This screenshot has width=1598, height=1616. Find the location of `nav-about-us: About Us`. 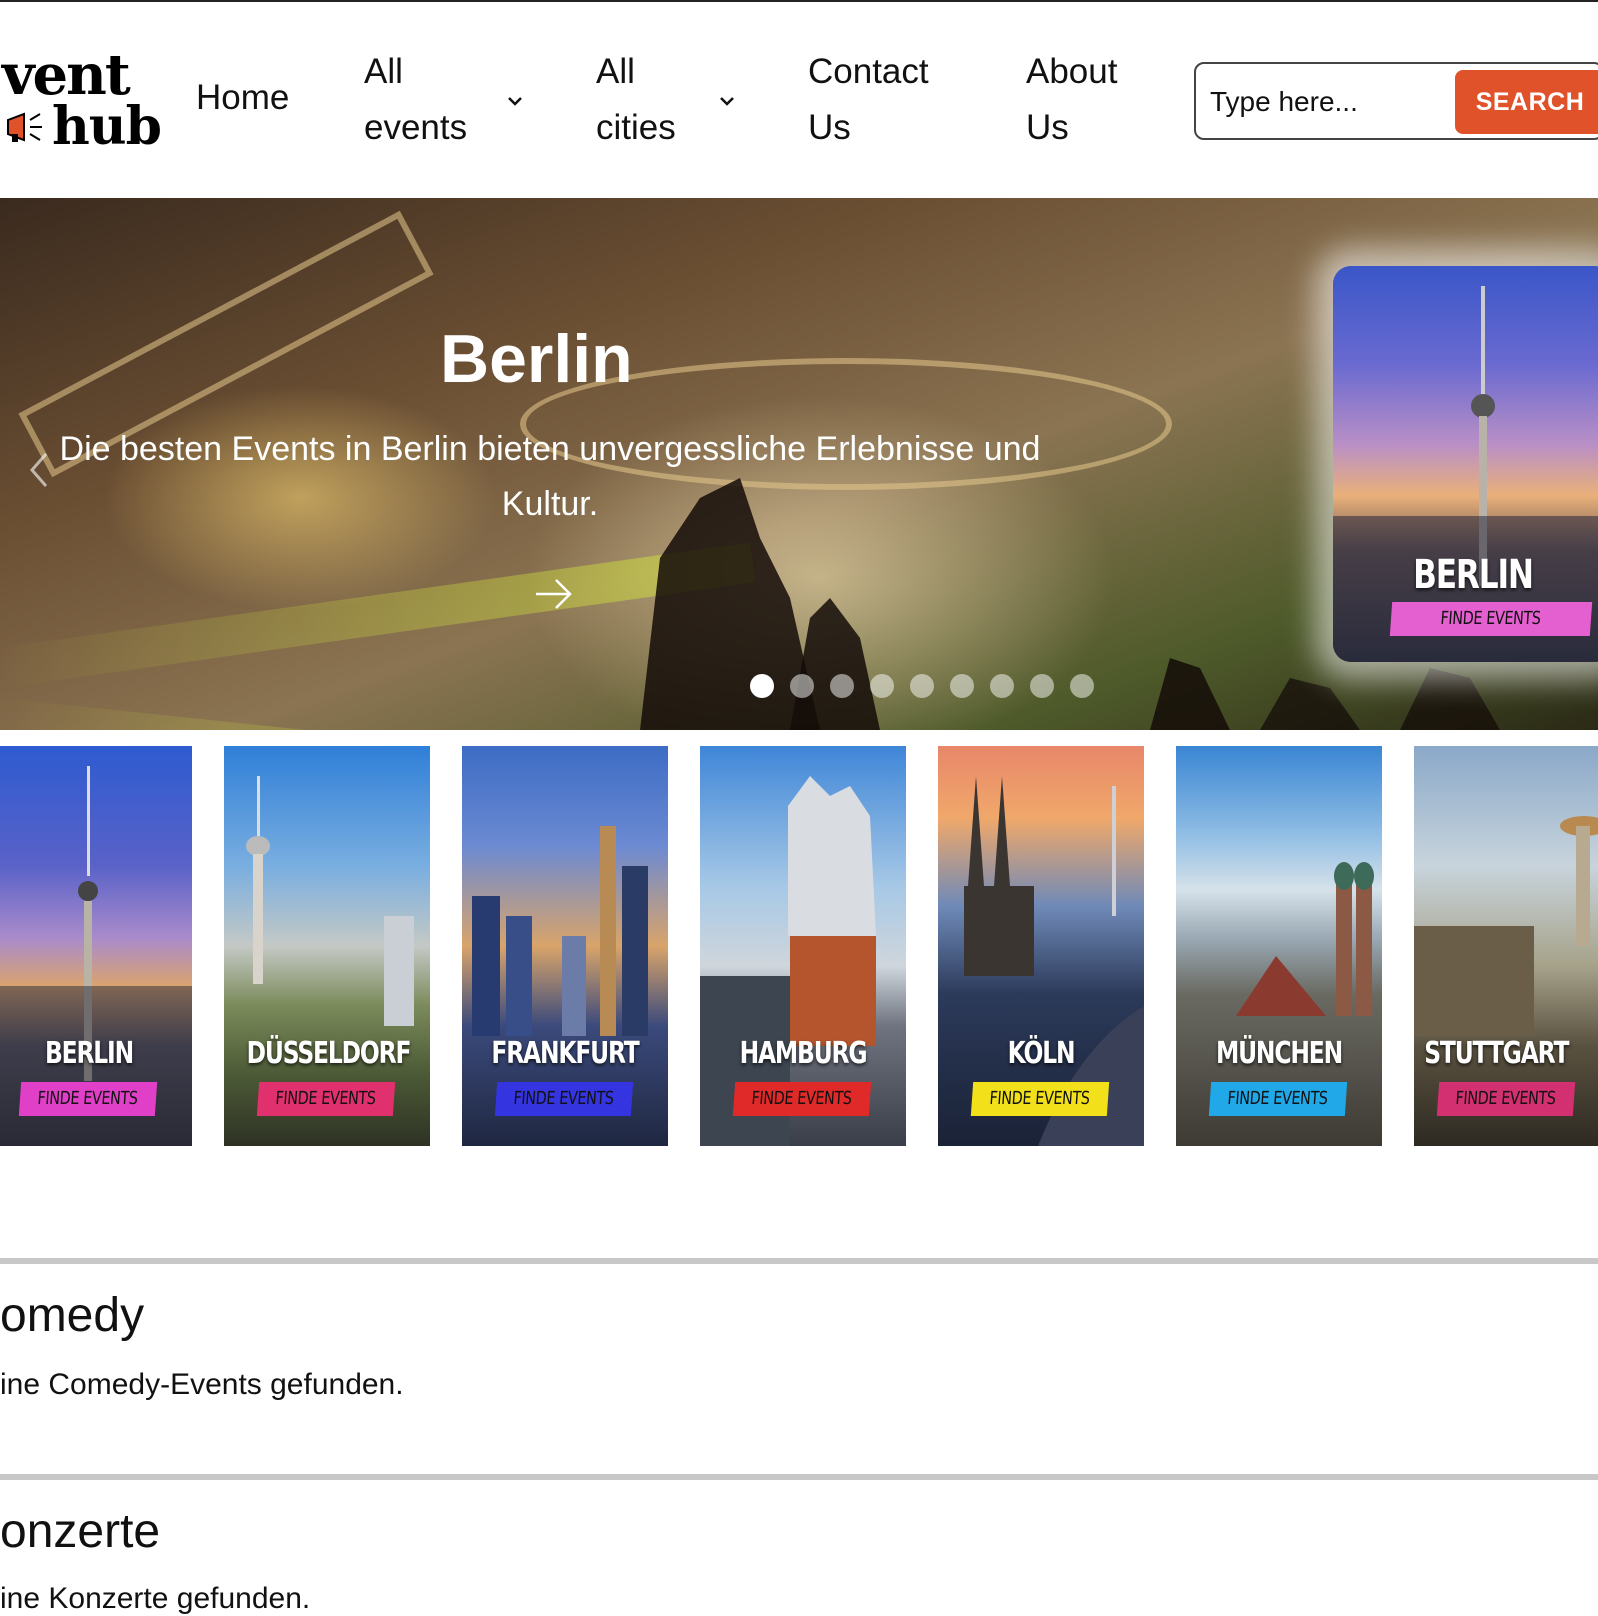

nav-about-us: About Us is located at coordinates (1071, 100).